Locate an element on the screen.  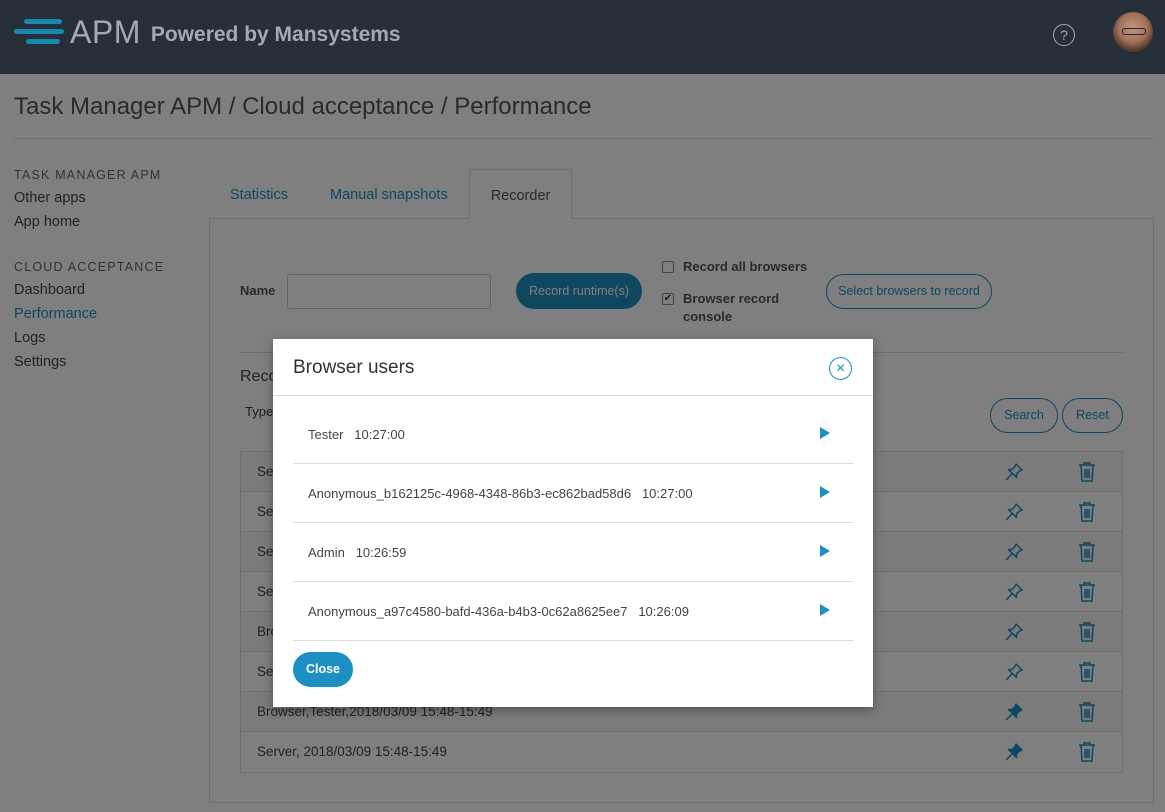
list-item: Tester 10:27:00 is located at coordinates (573, 434).